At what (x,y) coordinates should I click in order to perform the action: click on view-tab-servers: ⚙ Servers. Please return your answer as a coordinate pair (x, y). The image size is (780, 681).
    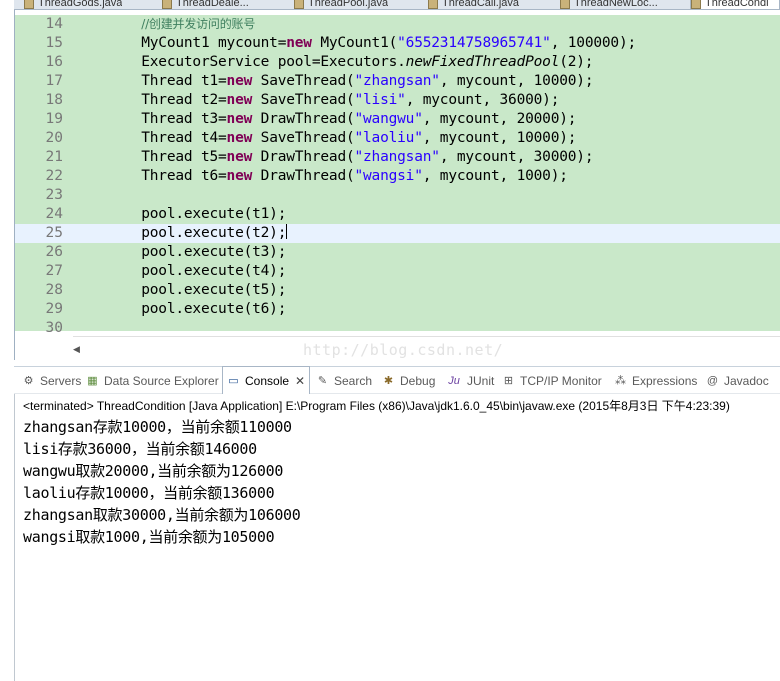
    Looking at the image, I should click on (52, 381).